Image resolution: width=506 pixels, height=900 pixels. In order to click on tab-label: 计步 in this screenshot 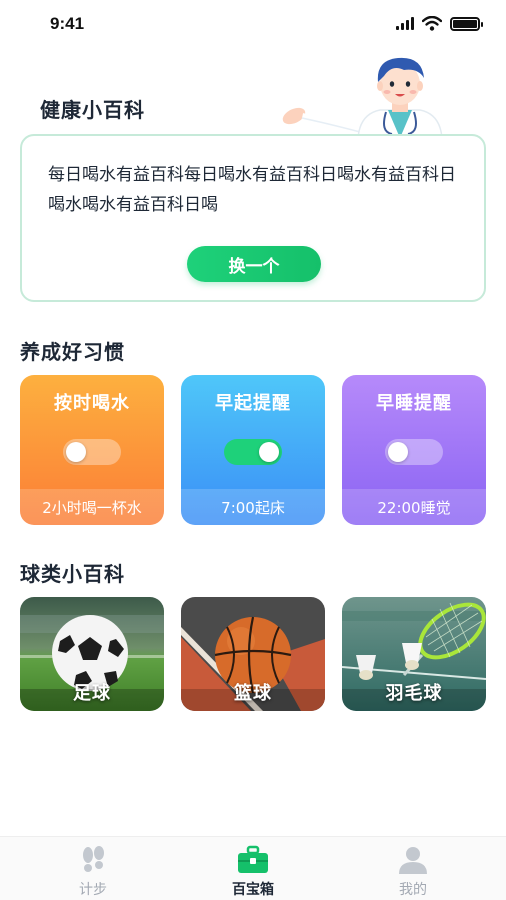, I will do `click(93, 890)`.